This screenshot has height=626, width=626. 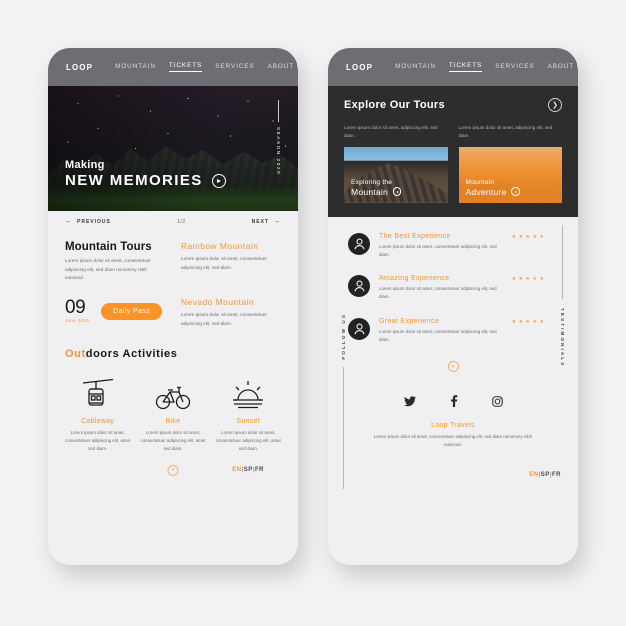 I want to click on tour-card-caption-row-1: Mountain, so click(x=376, y=191).